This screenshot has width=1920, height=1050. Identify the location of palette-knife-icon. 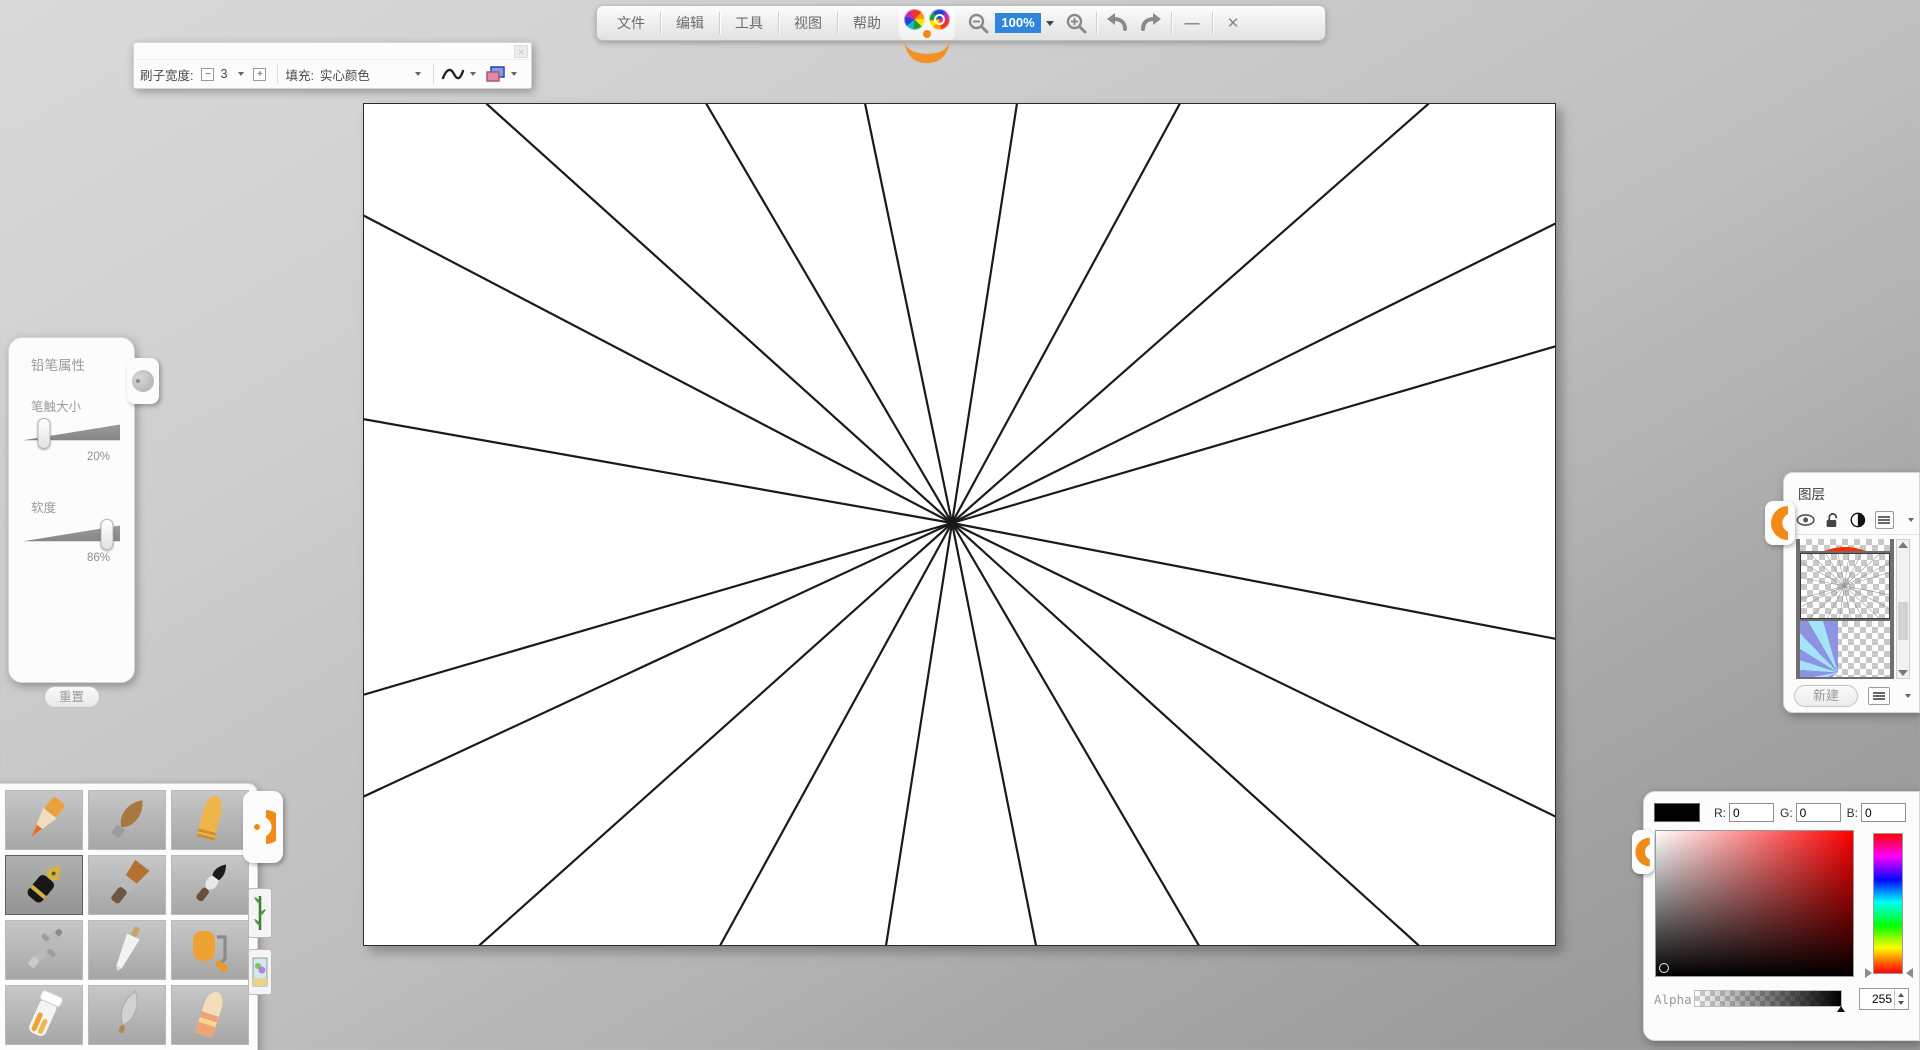
(128, 948).